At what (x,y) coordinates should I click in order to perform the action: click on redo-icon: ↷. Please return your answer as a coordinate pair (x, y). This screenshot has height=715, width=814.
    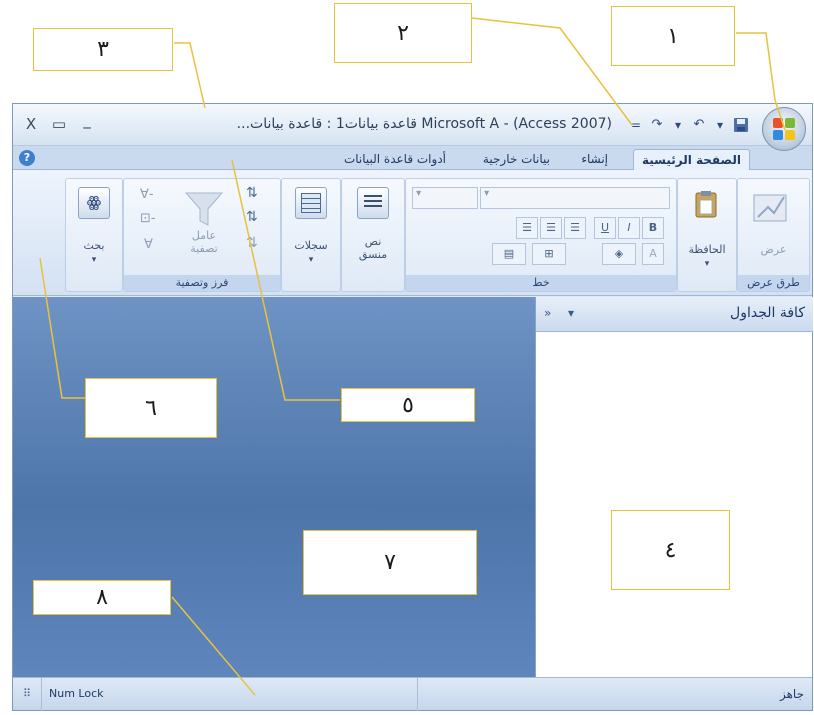
    Looking at the image, I should click on (657, 124).